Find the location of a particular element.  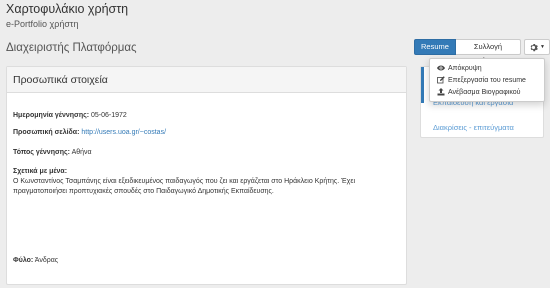

dropdown-item-edit-resume-label: Επεξεργασία του resume is located at coordinates (487, 80).